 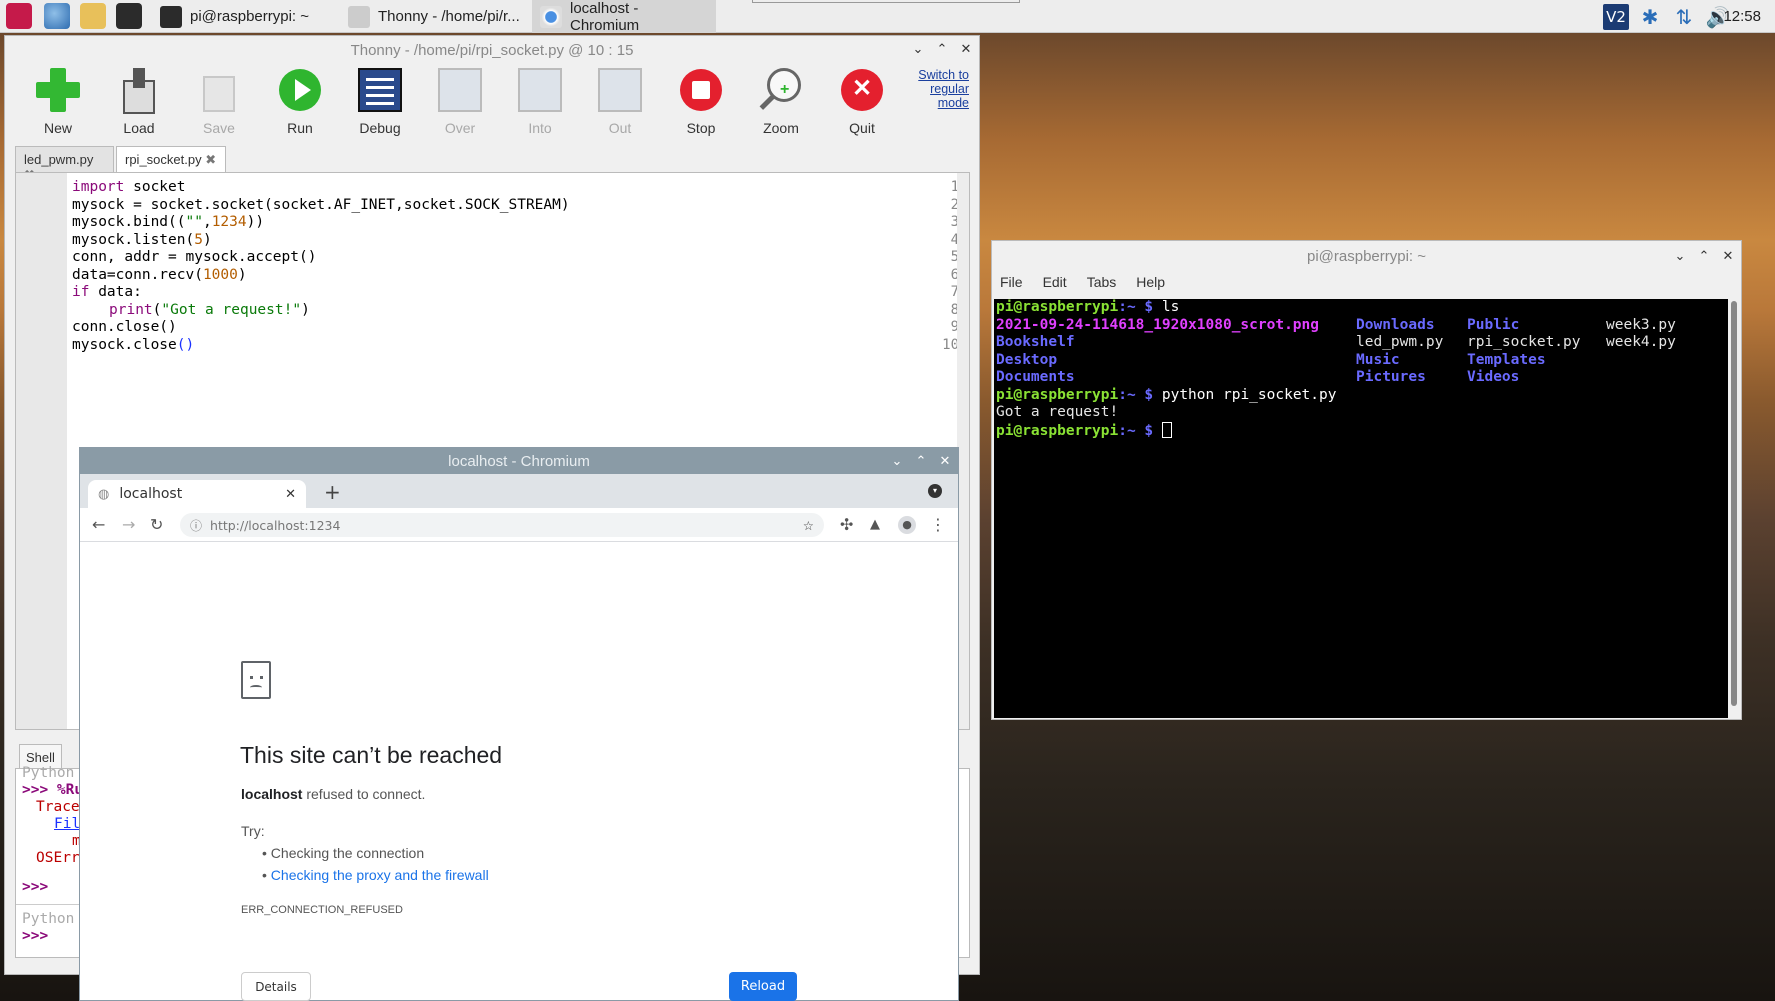 What do you see at coordinates (57, 16) in the screenshot?
I see `browser-icon` at bounding box center [57, 16].